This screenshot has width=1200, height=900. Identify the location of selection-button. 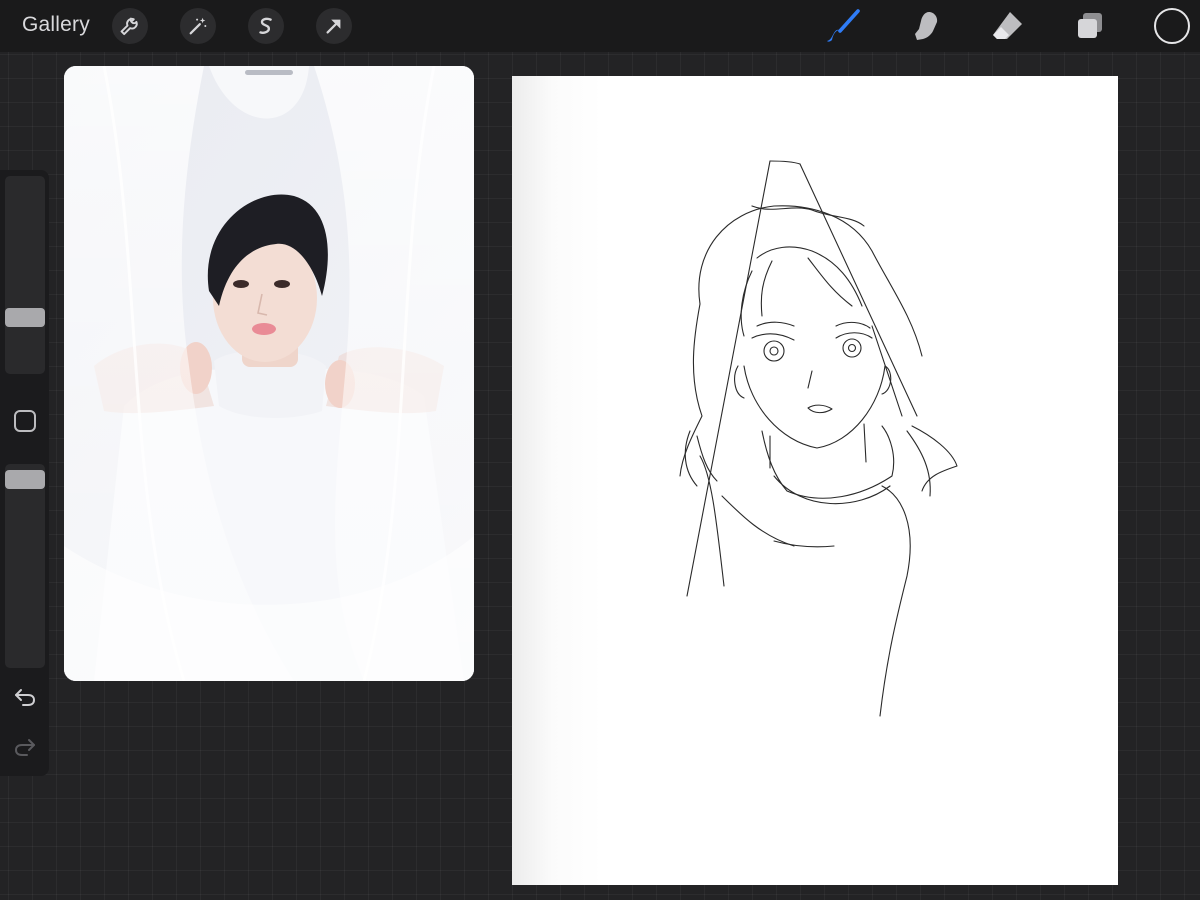
(266, 26).